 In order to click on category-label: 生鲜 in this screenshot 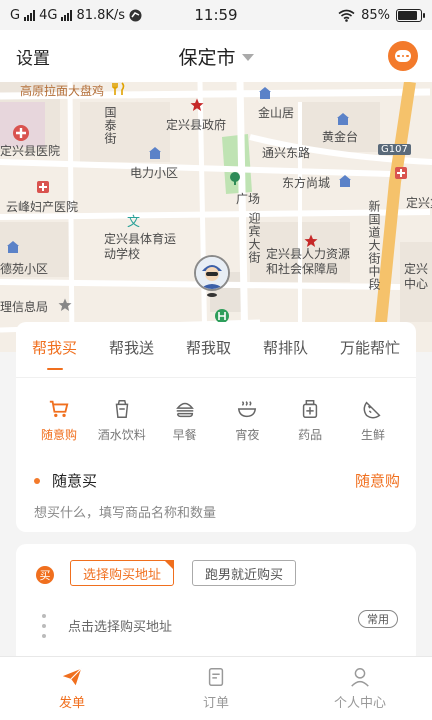, I will do `click(372, 435)`.